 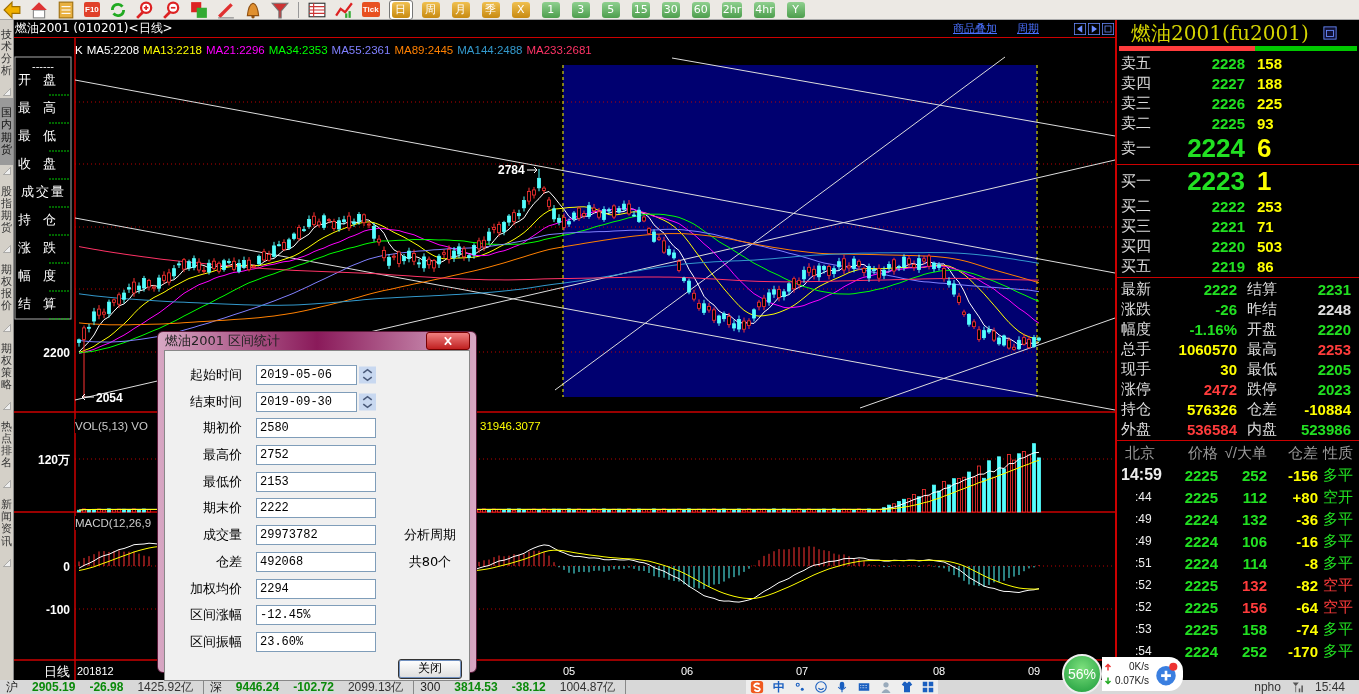 I want to click on stat-value: 30, so click(x=1228, y=369).